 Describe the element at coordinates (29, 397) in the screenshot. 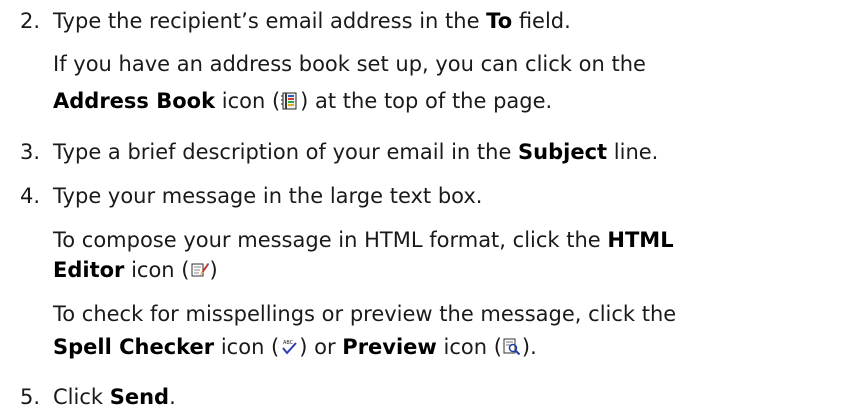

I see `step-number: 5.` at that location.